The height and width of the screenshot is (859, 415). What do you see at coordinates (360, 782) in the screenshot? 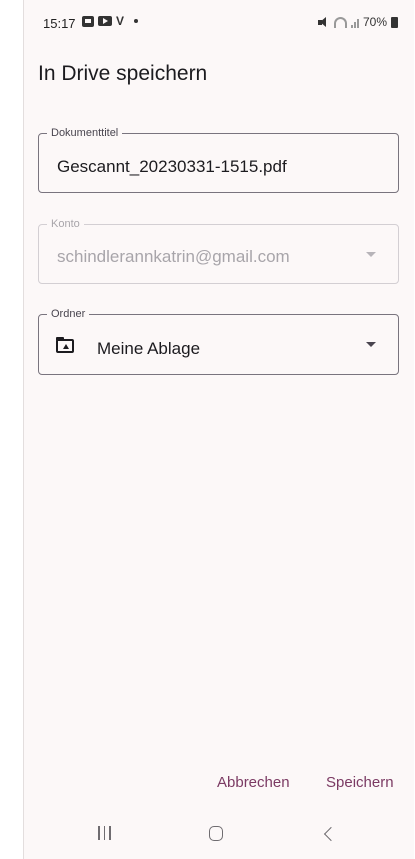
I see `save-button: Speichern` at bounding box center [360, 782].